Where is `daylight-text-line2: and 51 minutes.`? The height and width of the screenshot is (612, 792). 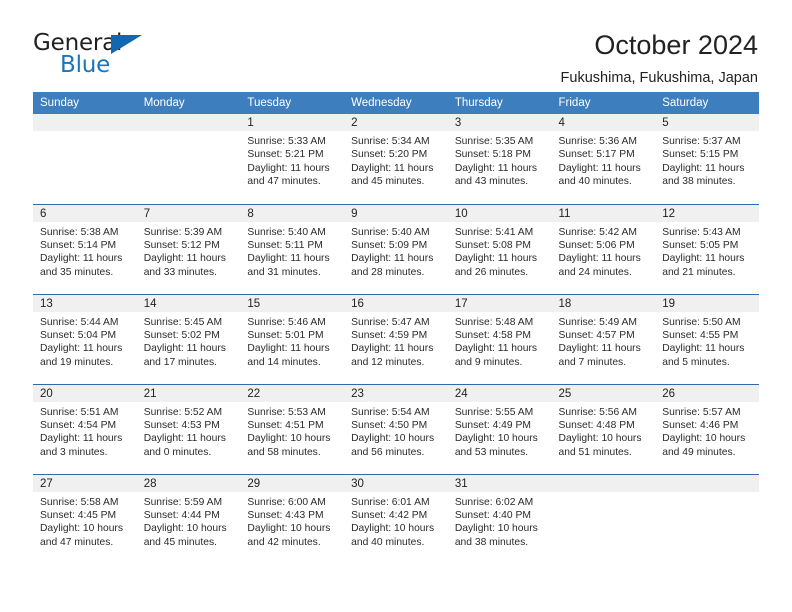 daylight-text-line2: and 51 minutes. is located at coordinates (595, 452).